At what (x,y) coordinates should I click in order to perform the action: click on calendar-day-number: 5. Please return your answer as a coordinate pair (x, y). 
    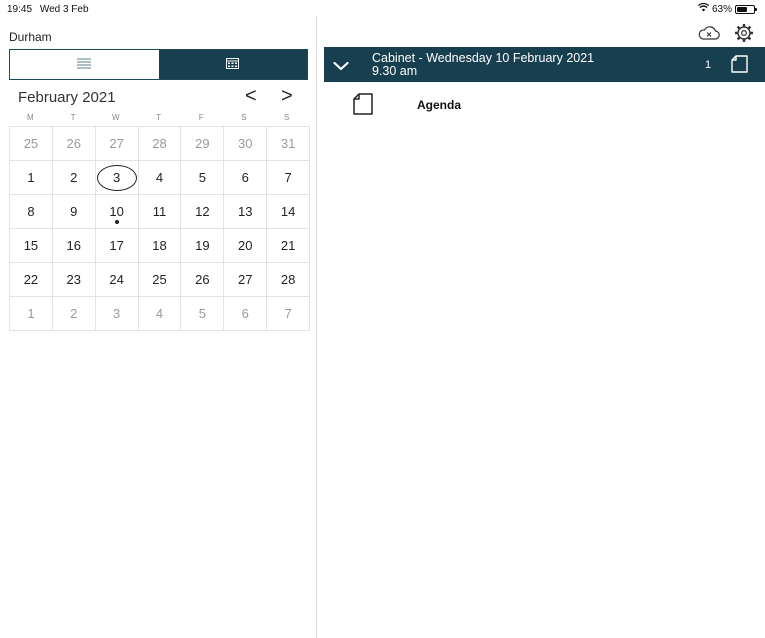
    Looking at the image, I should click on (202, 313).